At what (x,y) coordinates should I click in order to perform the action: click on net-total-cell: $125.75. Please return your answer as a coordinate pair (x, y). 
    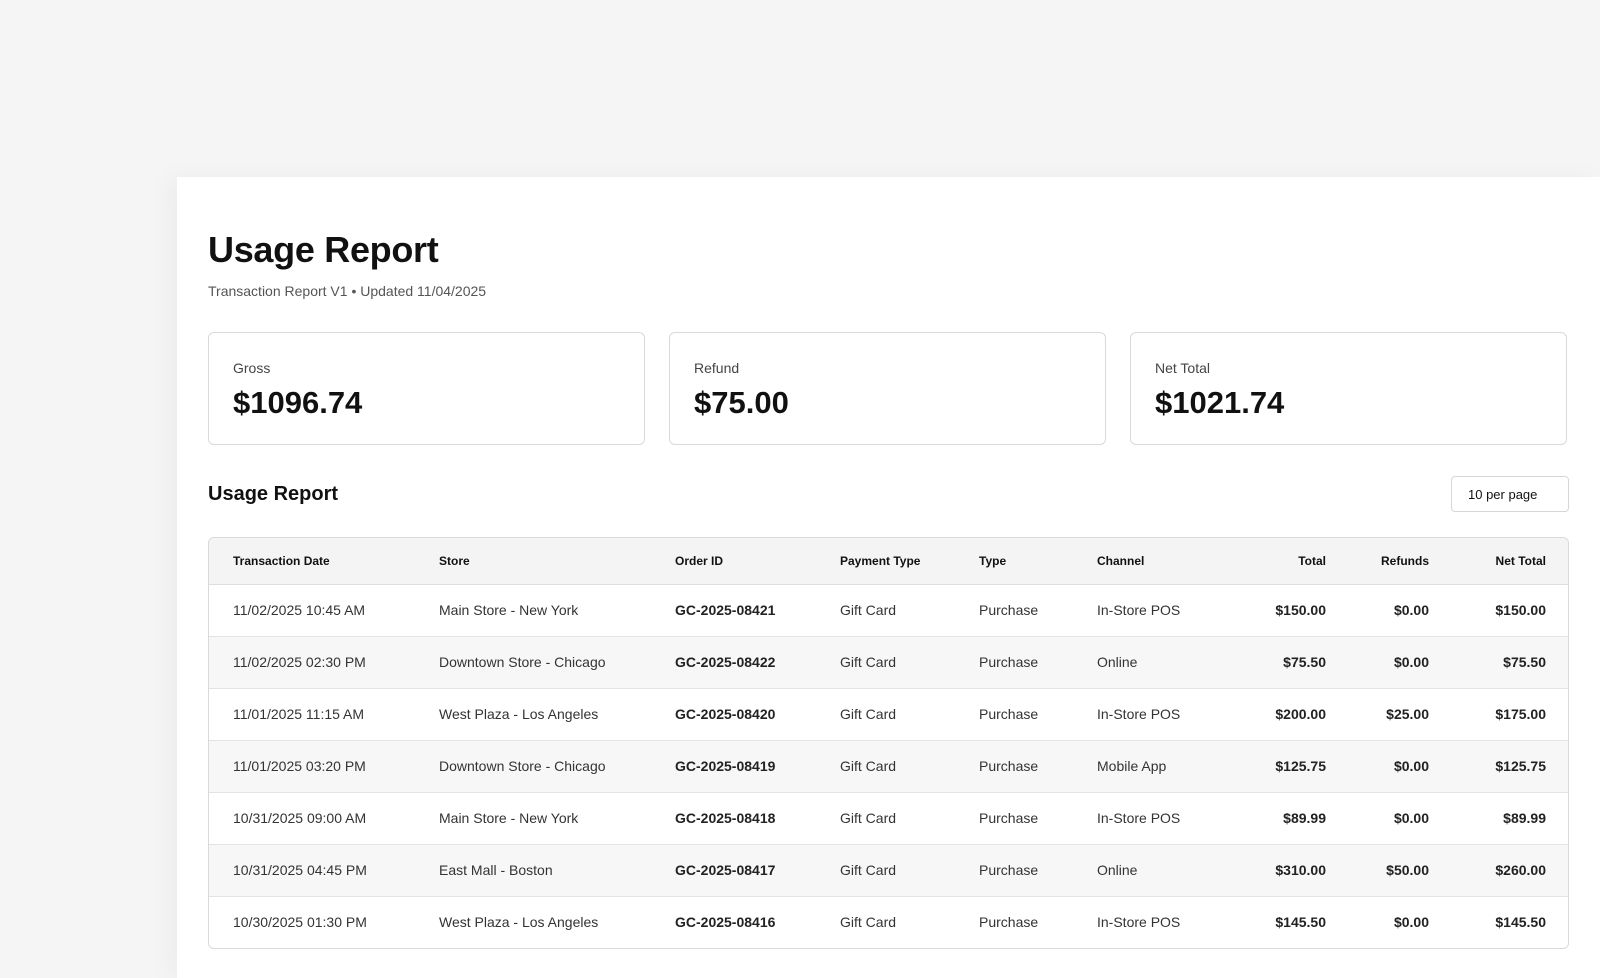
    Looking at the image, I should click on (1498, 765).